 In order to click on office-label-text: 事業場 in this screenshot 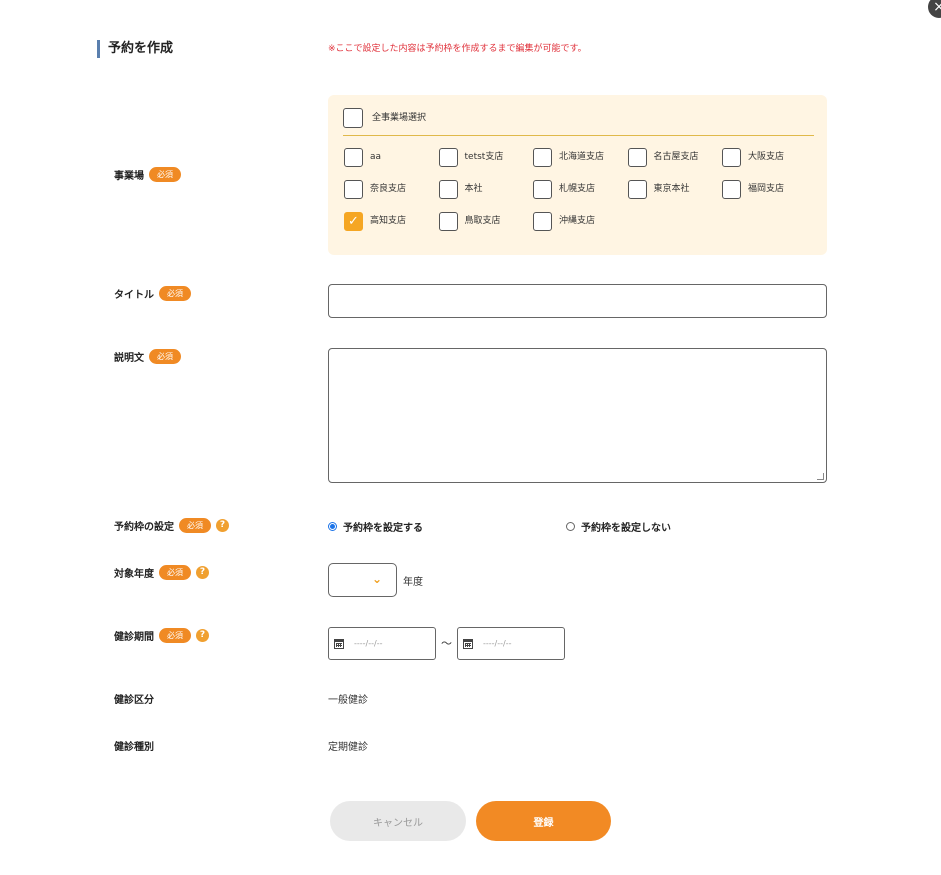, I will do `click(129, 176)`.